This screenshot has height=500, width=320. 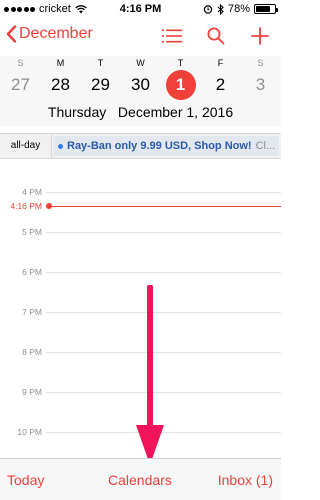 I want to click on week-date-number: 27, so click(x=20, y=84).